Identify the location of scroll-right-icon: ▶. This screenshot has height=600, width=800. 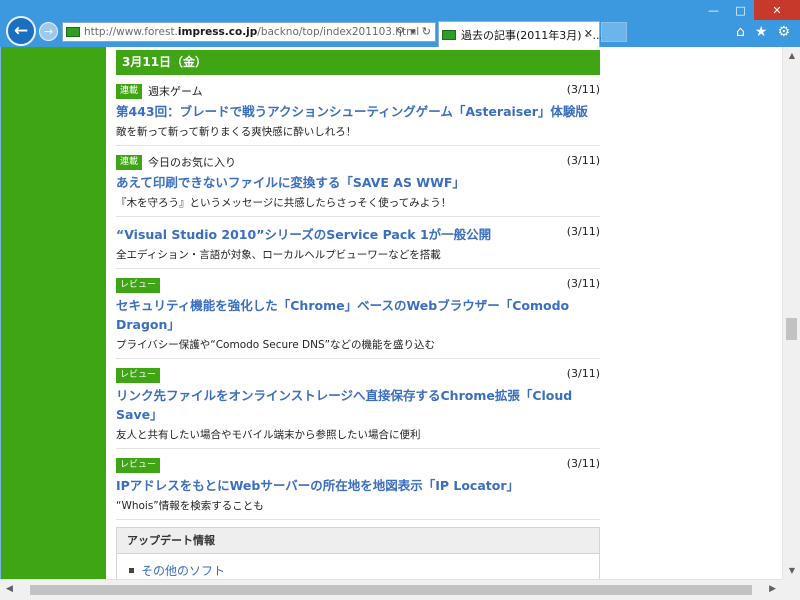
(772, 589).